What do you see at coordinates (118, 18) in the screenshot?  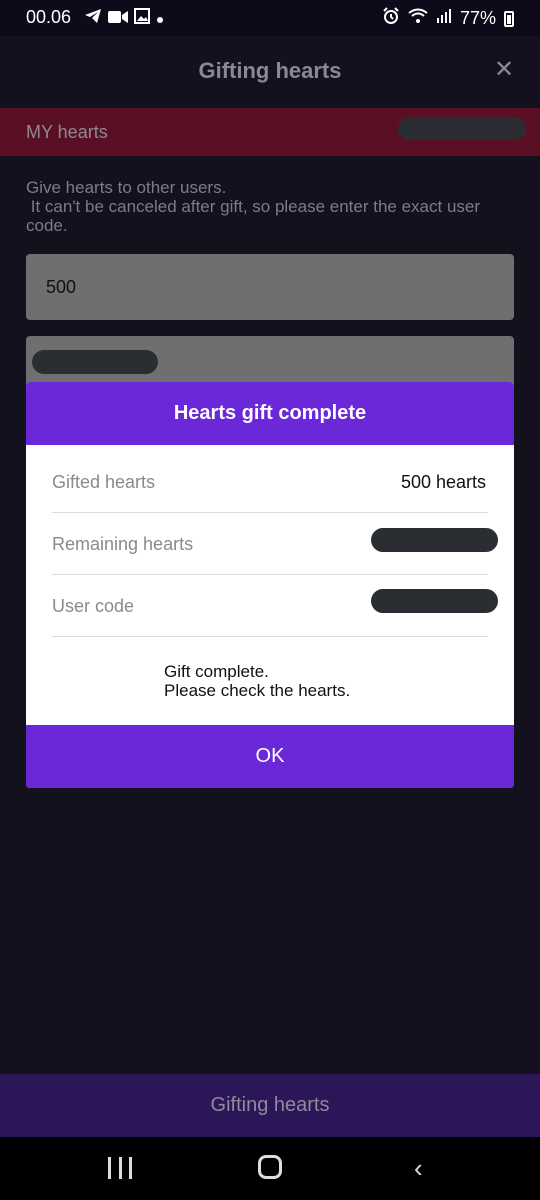 I see `video-icon` at bounding box center [118, 18].